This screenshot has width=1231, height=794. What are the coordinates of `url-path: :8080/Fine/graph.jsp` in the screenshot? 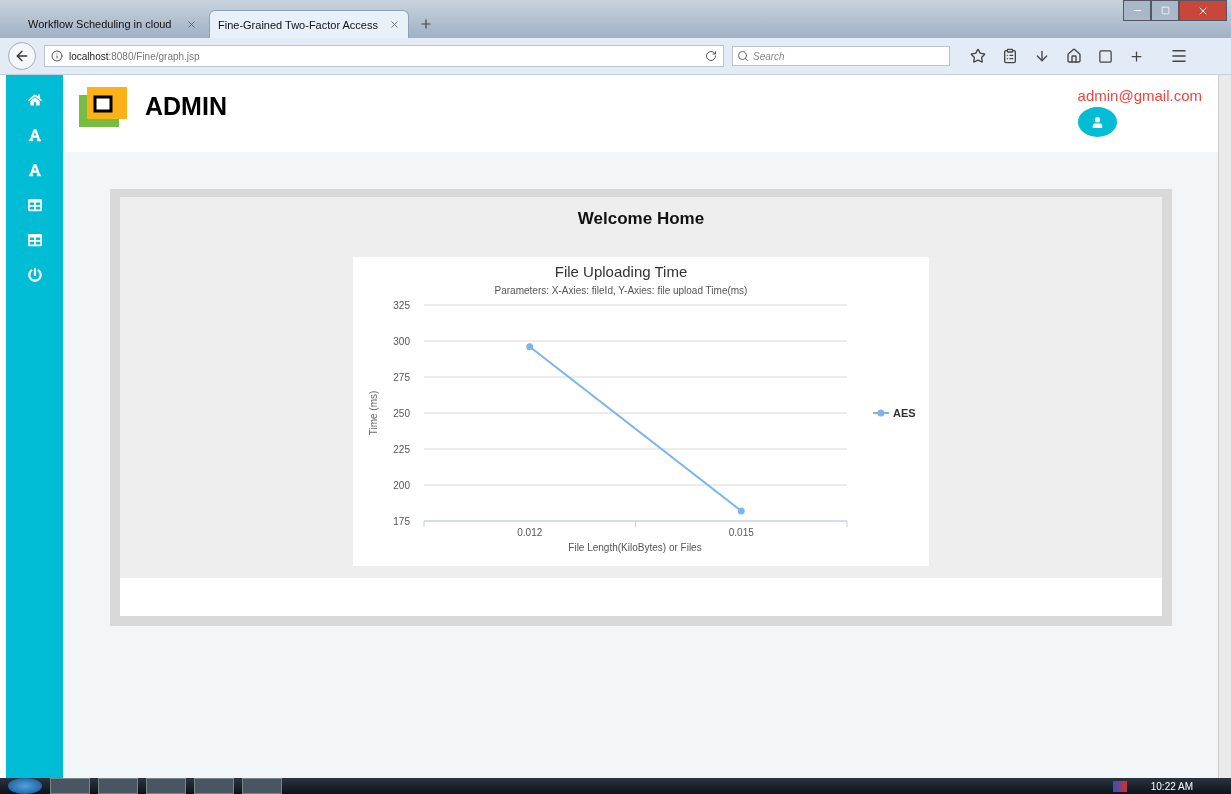 It's located at (154, 56).